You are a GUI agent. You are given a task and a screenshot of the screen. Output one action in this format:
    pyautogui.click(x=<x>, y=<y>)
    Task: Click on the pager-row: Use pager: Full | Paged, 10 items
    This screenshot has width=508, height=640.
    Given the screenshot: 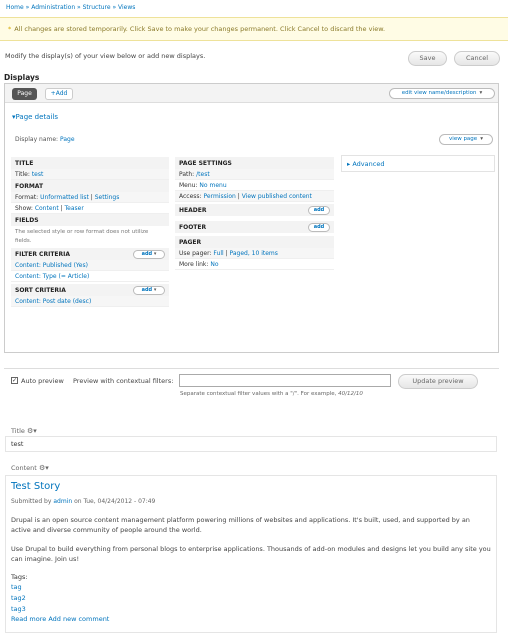 What is the action you would take?
    pyautogui.click(x=254, y=253)
    